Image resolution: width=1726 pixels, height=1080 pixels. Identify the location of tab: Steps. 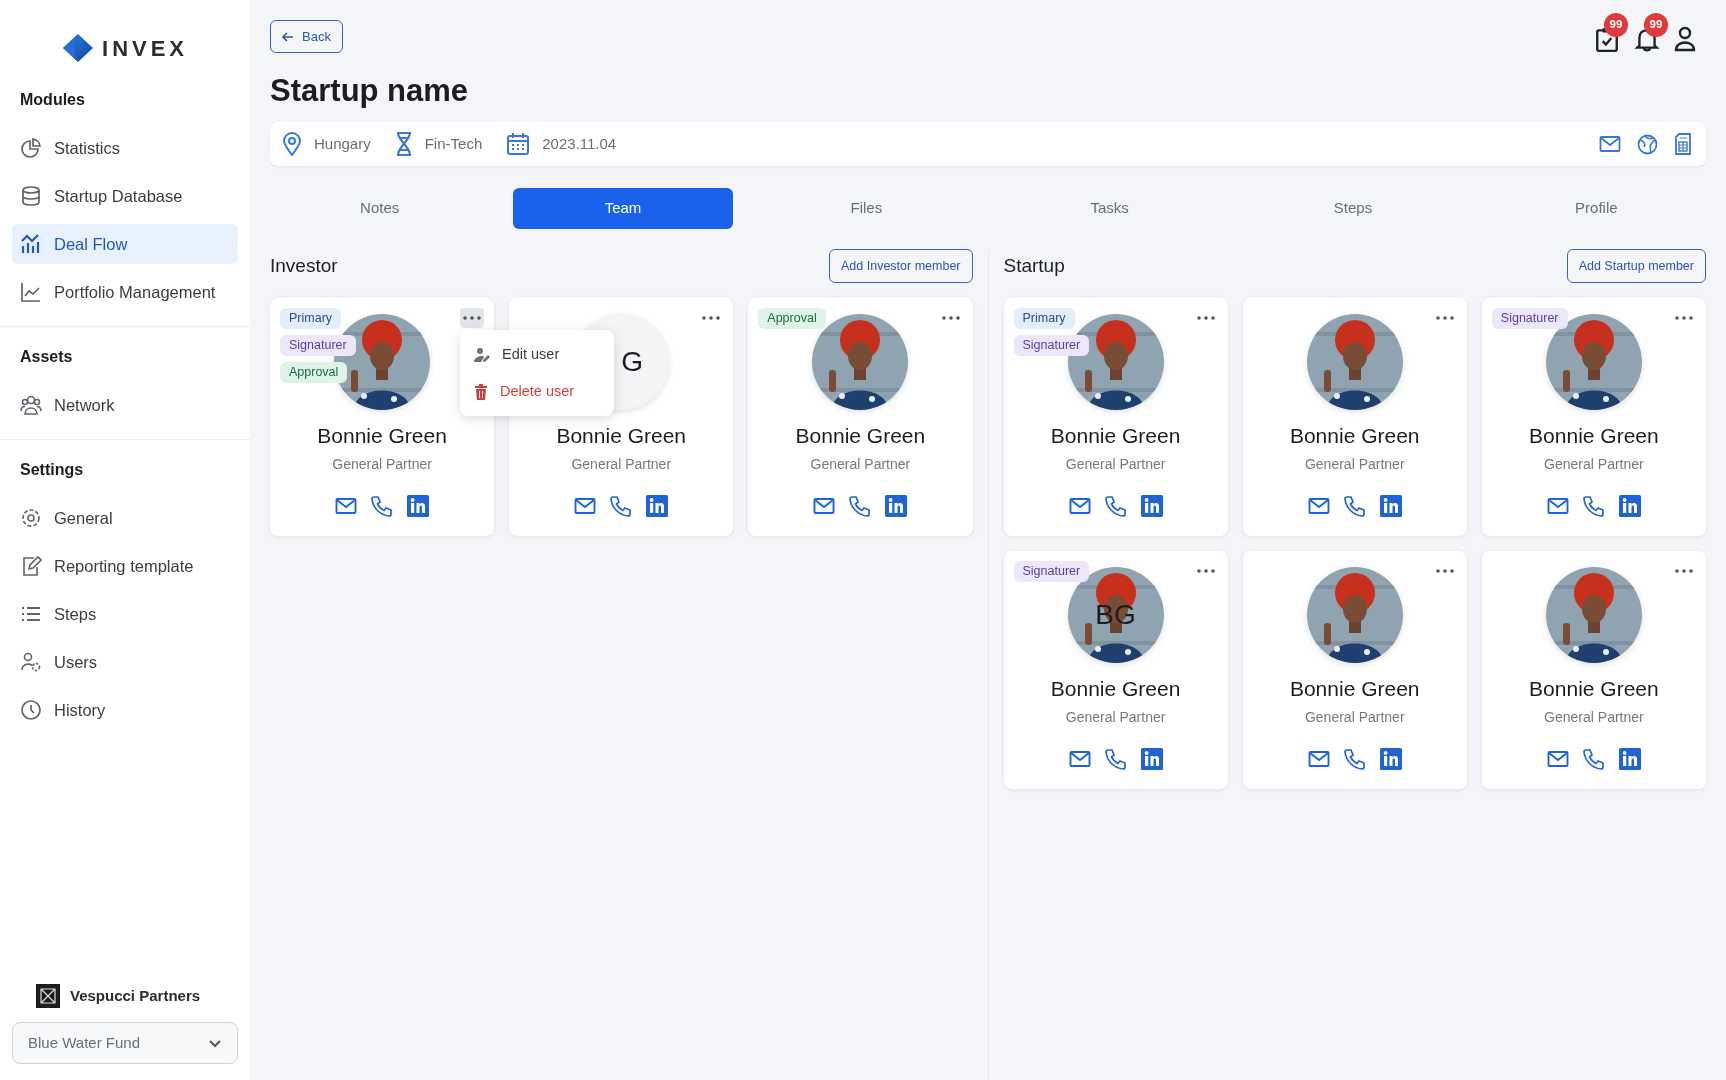
(1353, 208).